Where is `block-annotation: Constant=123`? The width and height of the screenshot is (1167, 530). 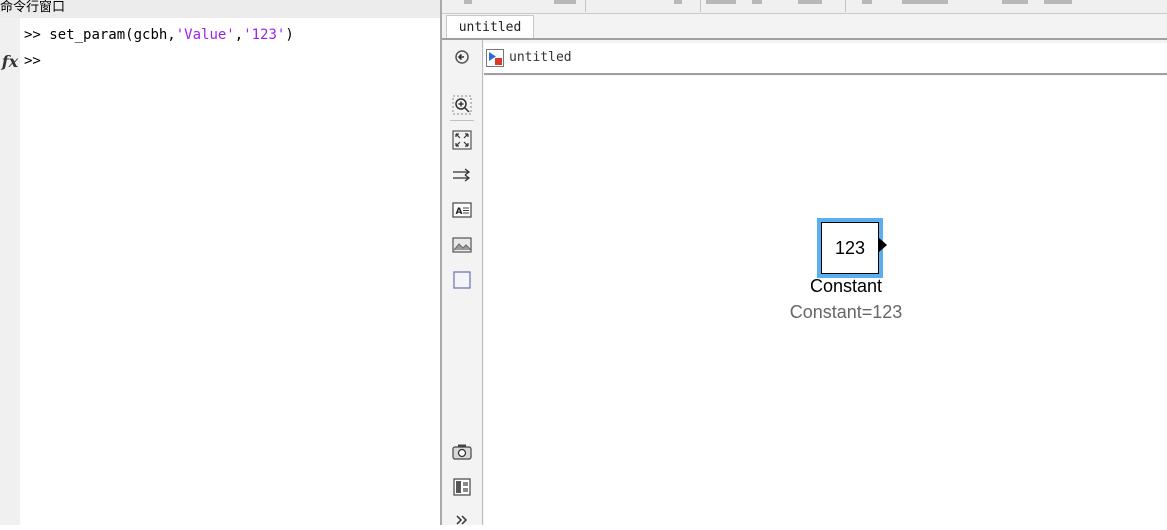
block-annotation: Constant=123 is located at coordinates (846, 312).